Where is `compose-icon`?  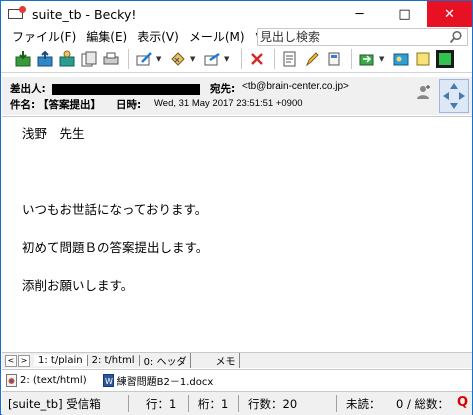 compose-icon is located at coordinates (144, 59).